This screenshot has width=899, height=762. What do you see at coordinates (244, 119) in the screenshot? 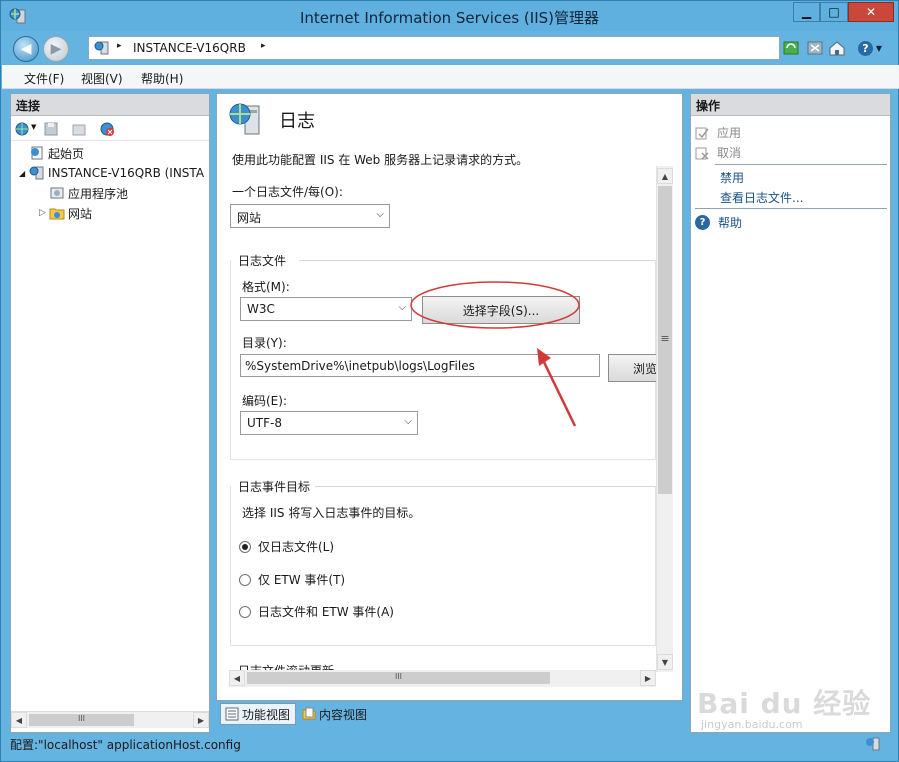
I see `logging-feature-icon` at bounding box center [244, 119].